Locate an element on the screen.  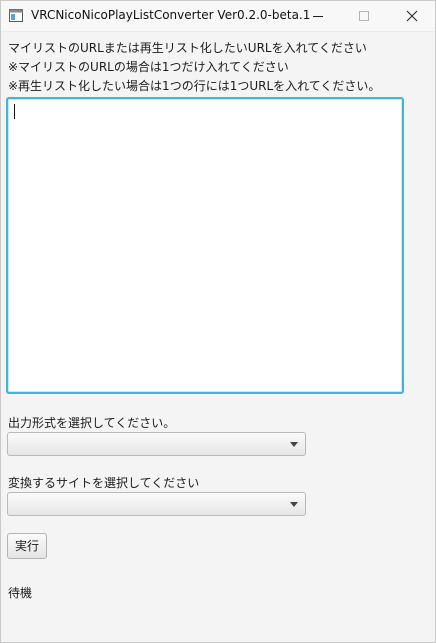
maximize-icon is located at coordinates (364, 16).